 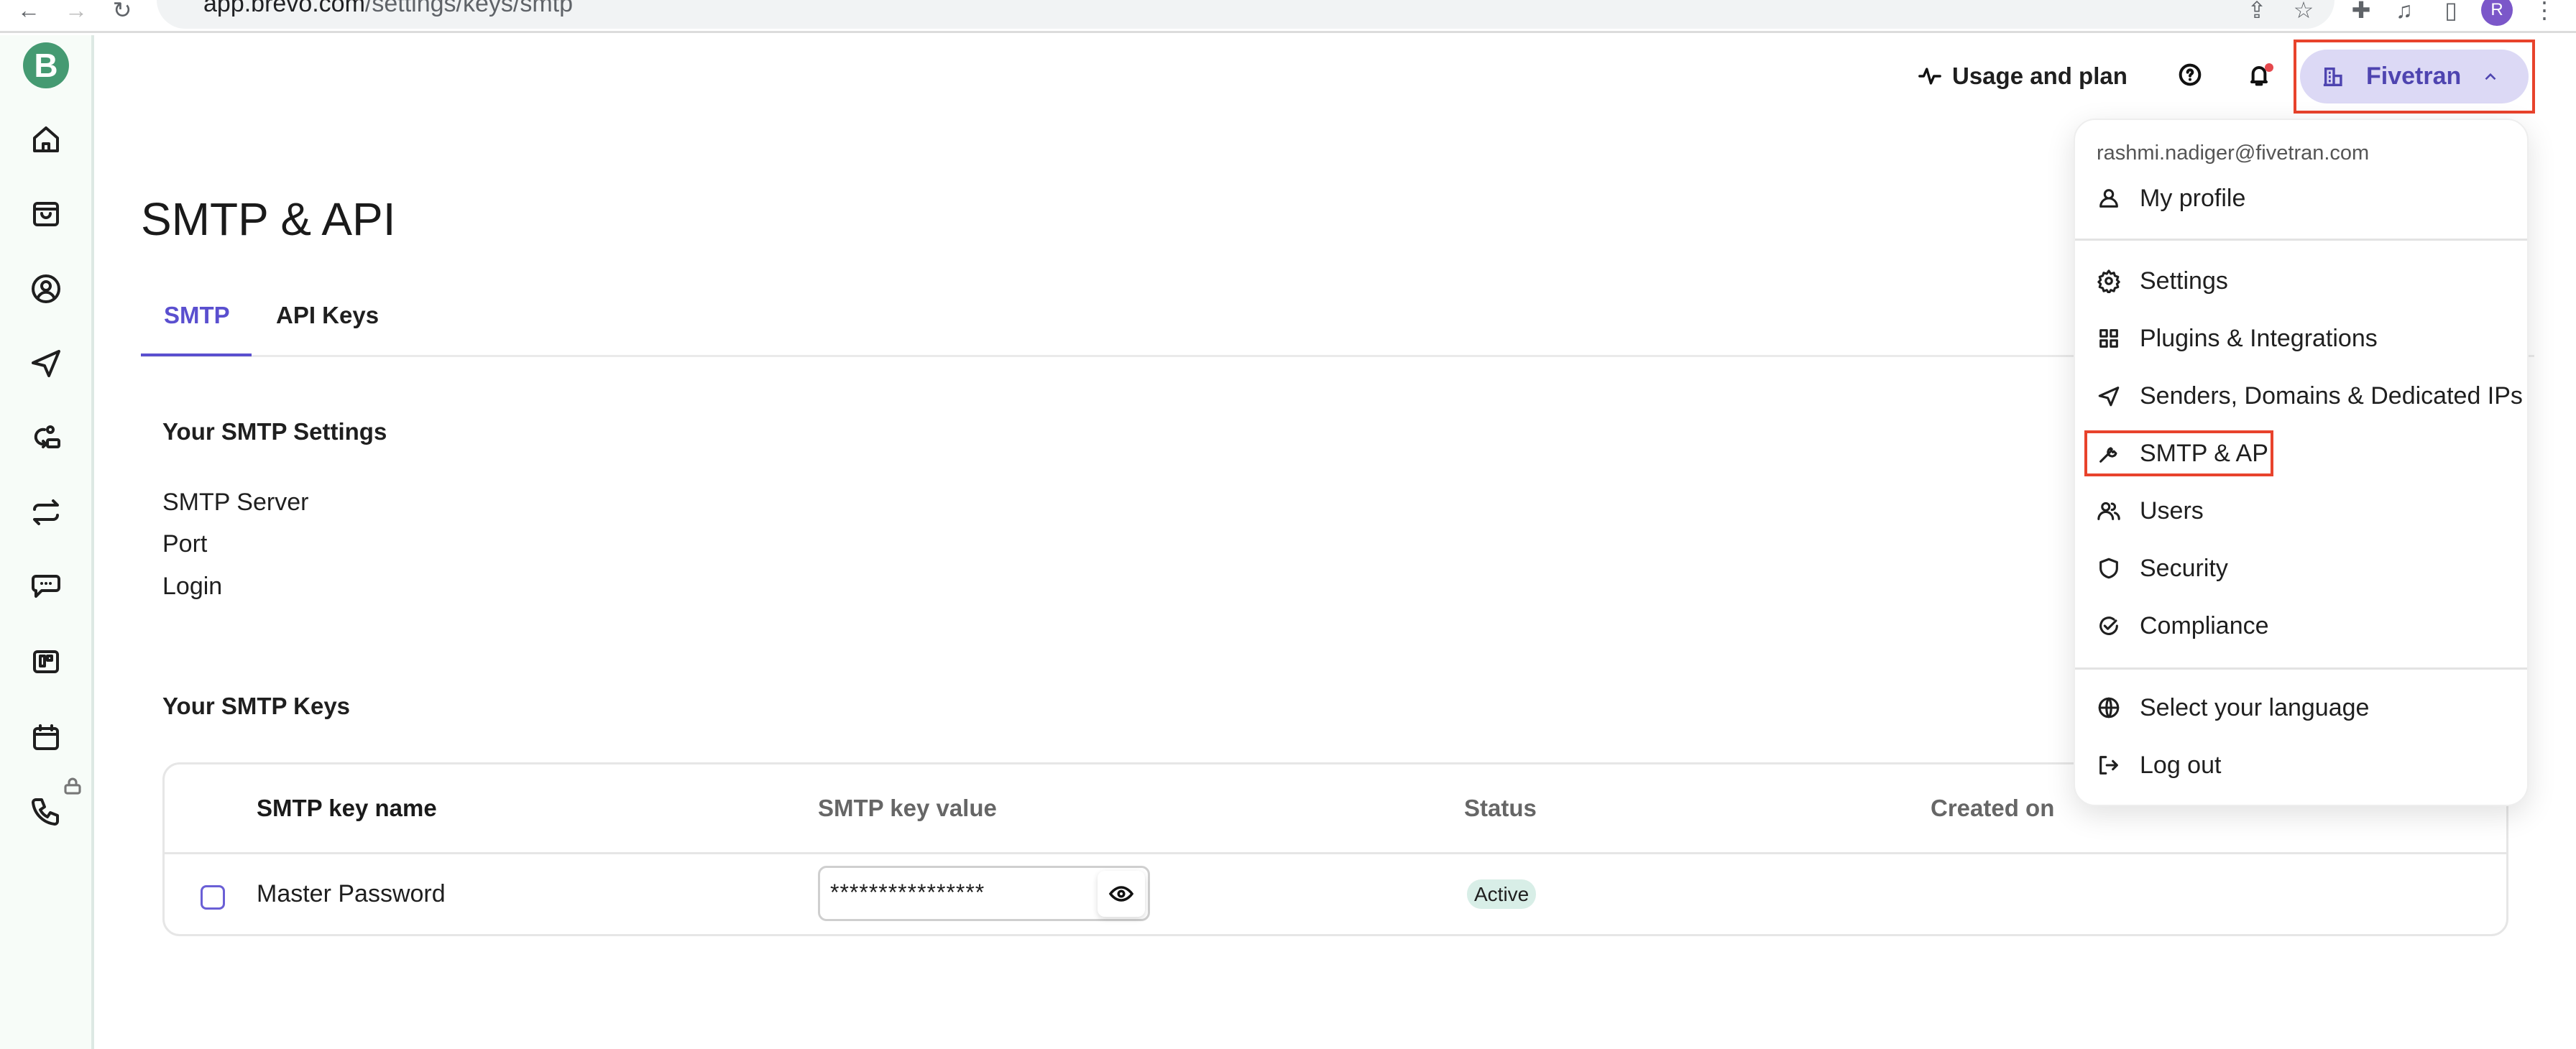 I want to click on highlight-box-smtp-api, so click(x=2178, y=453).